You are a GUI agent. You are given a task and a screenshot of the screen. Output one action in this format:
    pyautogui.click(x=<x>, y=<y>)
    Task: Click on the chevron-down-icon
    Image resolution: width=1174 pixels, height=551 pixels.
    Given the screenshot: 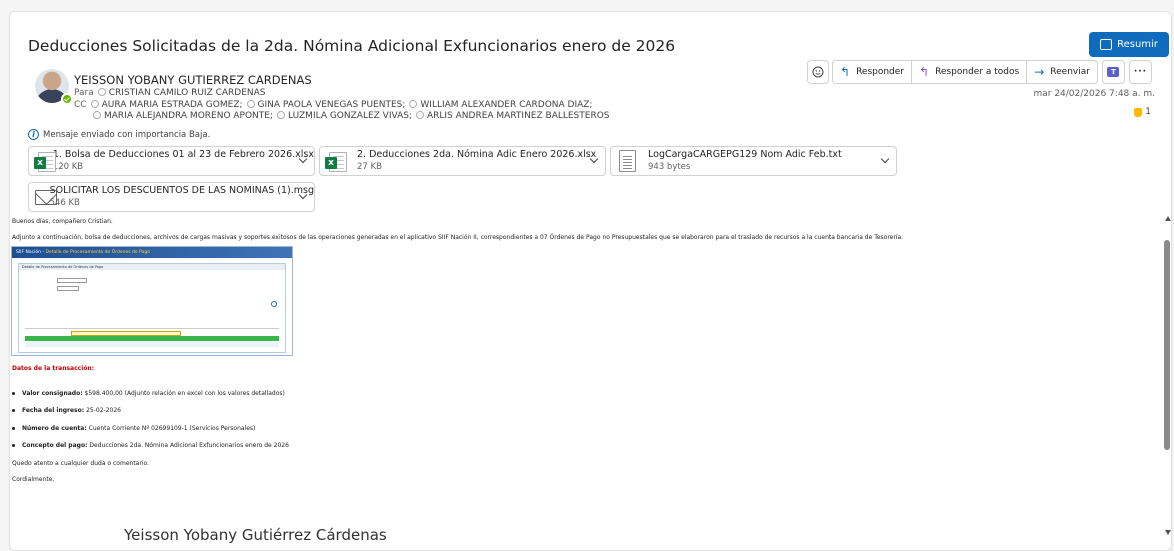 What is the action you would take?
    pyautogui.click(x=885, y=159)
    